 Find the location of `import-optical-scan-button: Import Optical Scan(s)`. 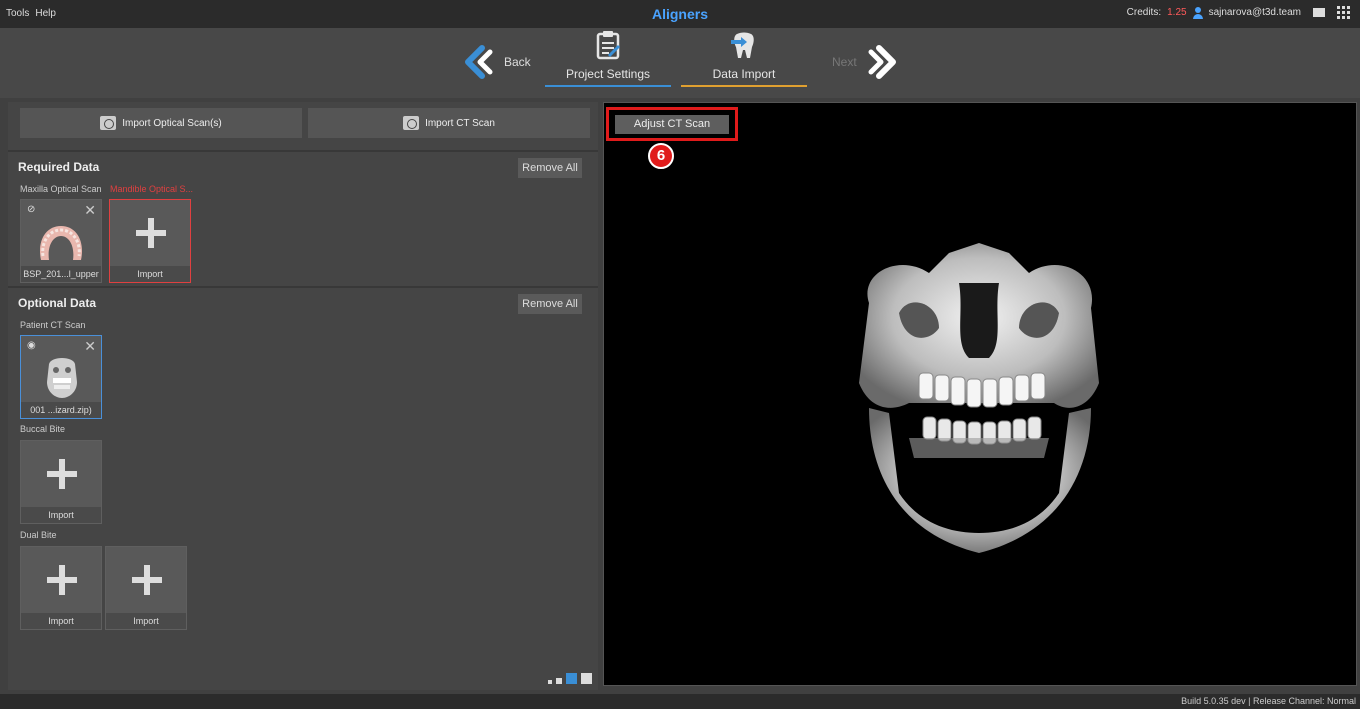

import-optical-scan-button: Import Optical Scan(s) is located at coordinates (161, 123).